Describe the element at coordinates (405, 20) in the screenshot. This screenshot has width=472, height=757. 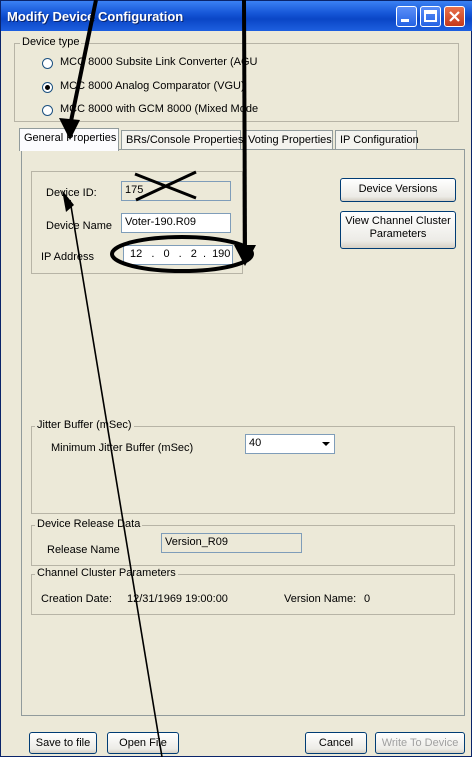
I see `minimize-icon` at that location.